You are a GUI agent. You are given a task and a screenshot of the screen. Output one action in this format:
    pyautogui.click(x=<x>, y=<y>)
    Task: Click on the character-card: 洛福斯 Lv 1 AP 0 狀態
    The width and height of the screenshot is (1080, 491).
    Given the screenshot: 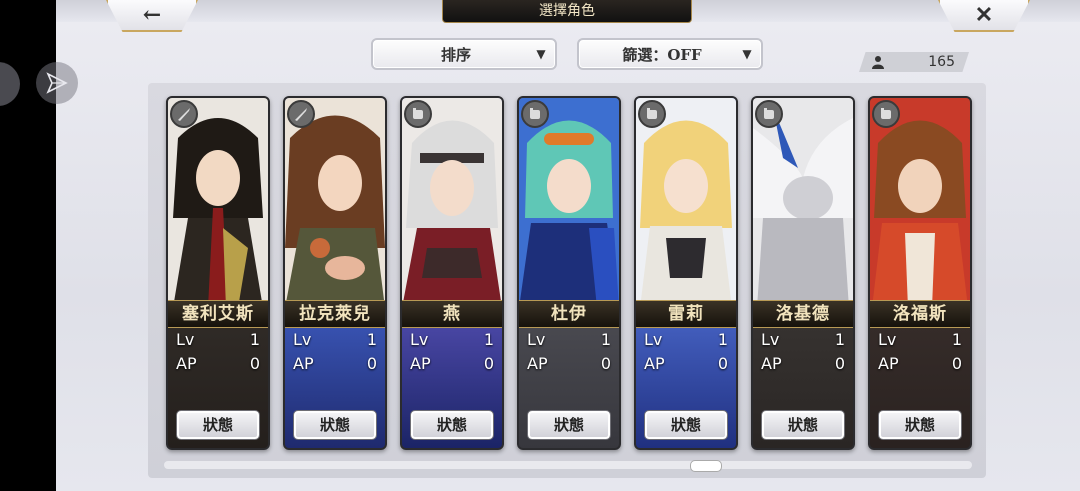 What is the action you would take?
    pyautogui.click(x=920, y=273)
    